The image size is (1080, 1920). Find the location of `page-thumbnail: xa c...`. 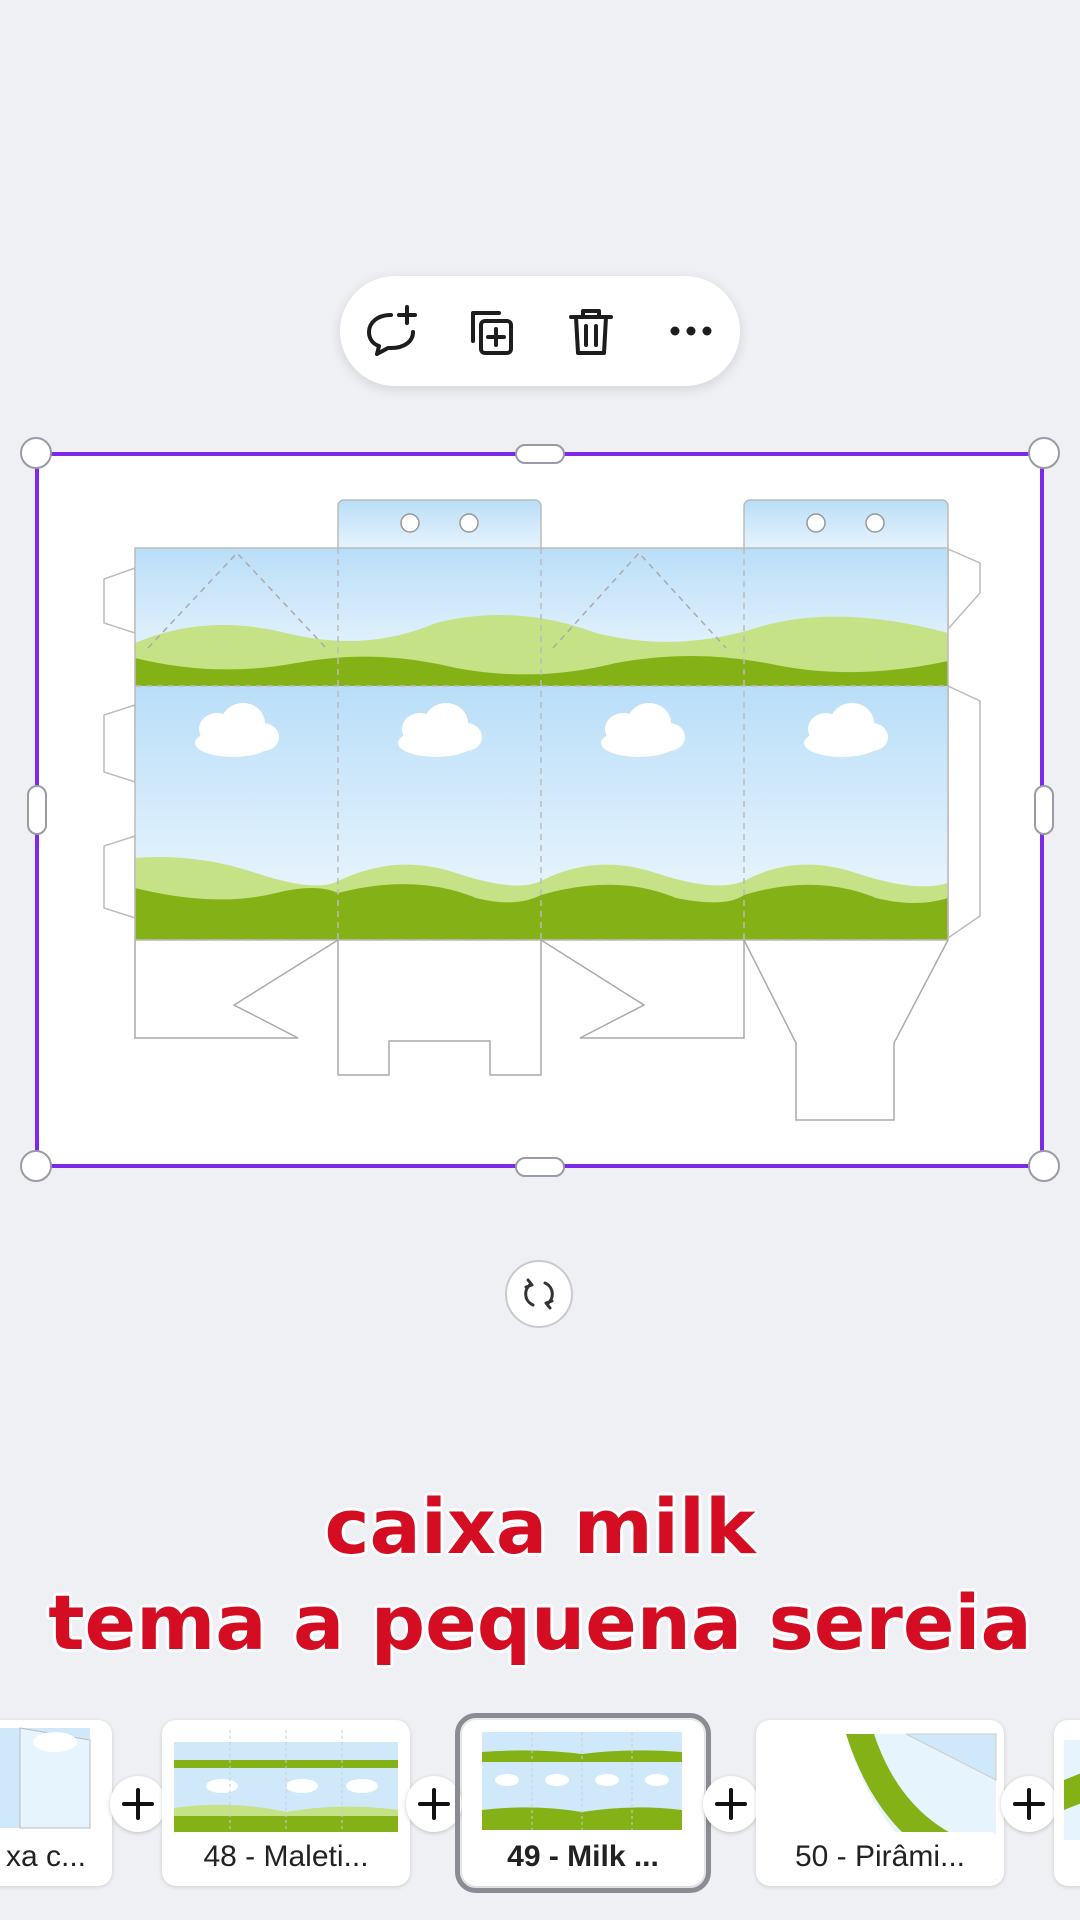

page-thumbnail: xa c... is located at coordinates (56, 1803).